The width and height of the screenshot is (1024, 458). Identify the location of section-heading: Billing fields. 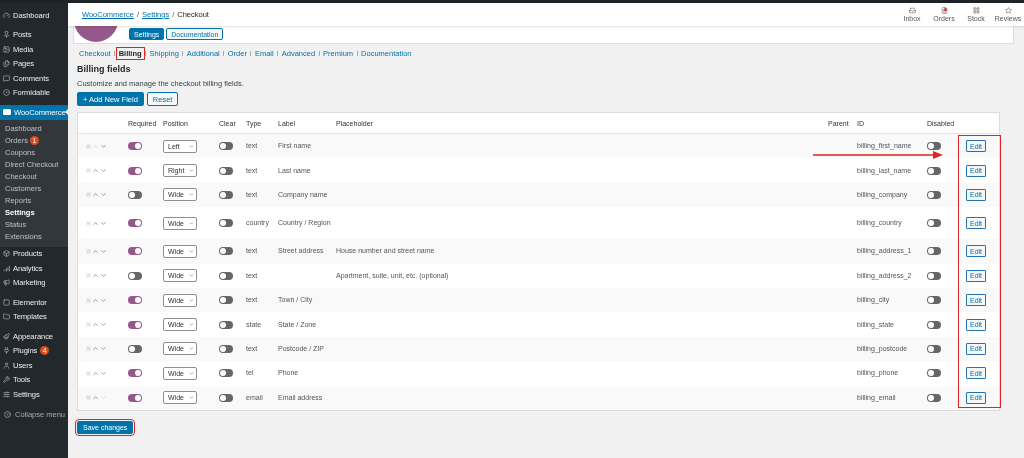
(104, 69).